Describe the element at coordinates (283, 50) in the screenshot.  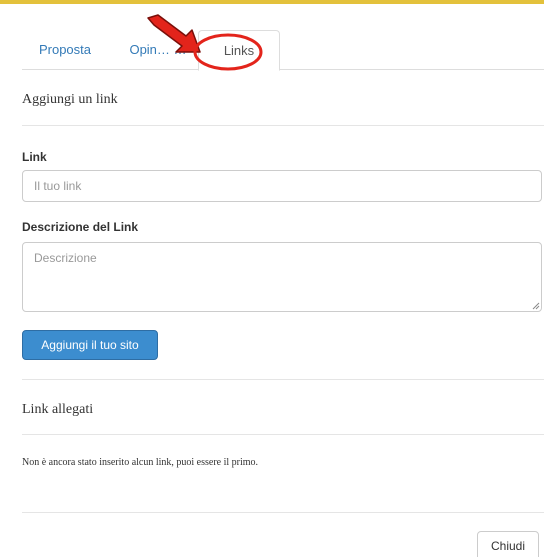
I see `modal-tabs: Proposta Opin… … Links` at that location.